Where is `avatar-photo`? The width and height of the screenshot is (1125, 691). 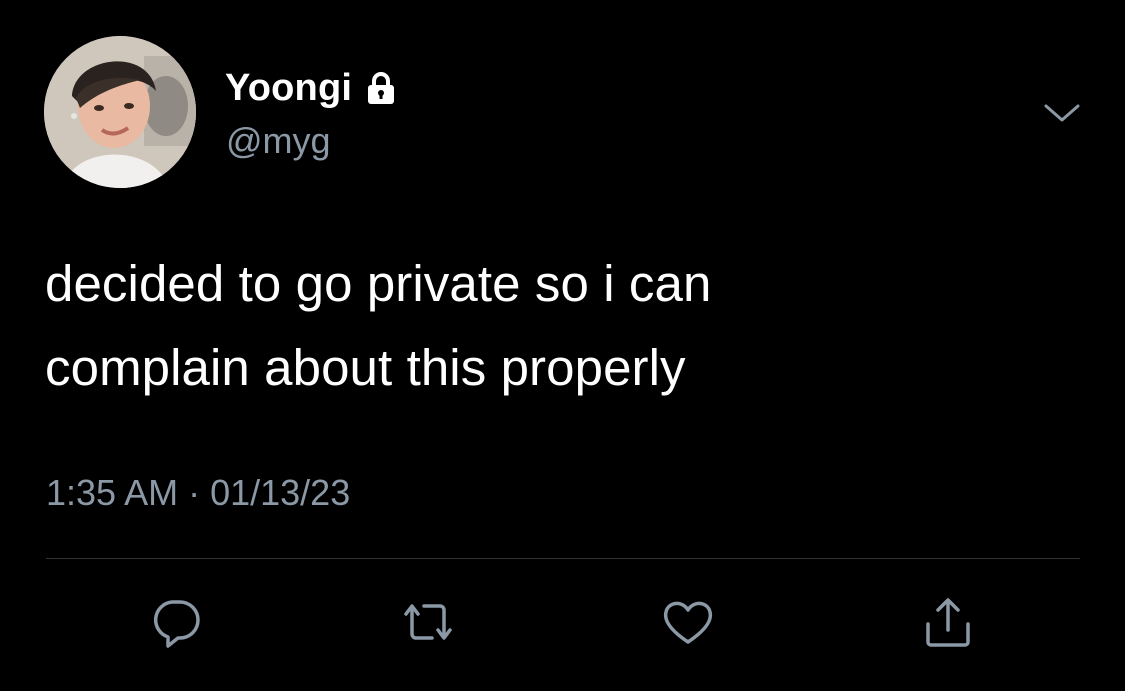
avatar-photo is located at coordinates (120, 112).